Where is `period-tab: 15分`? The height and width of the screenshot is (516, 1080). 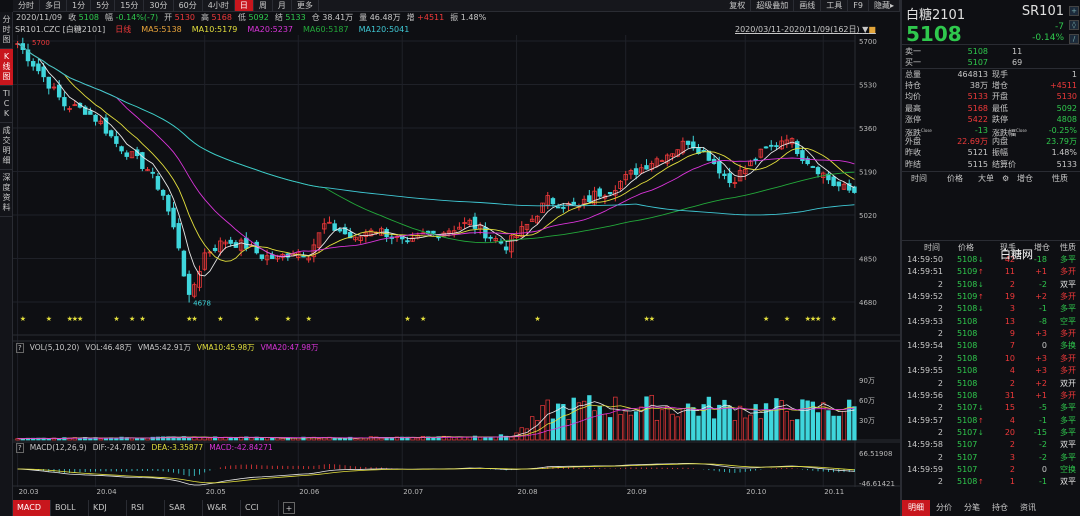 period-tab: 15分 is located at coordinates (130, 5).